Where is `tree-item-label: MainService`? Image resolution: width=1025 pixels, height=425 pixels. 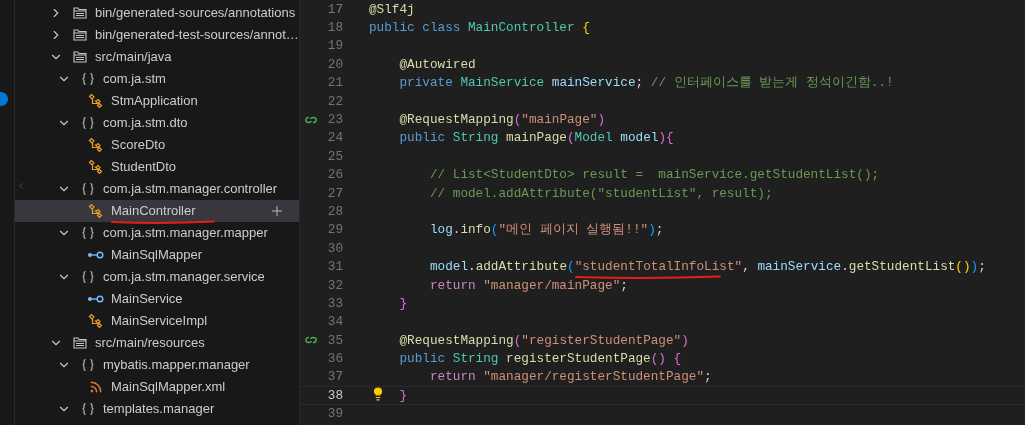 tree-item-label: MainService is located at coordinates (147, 299).